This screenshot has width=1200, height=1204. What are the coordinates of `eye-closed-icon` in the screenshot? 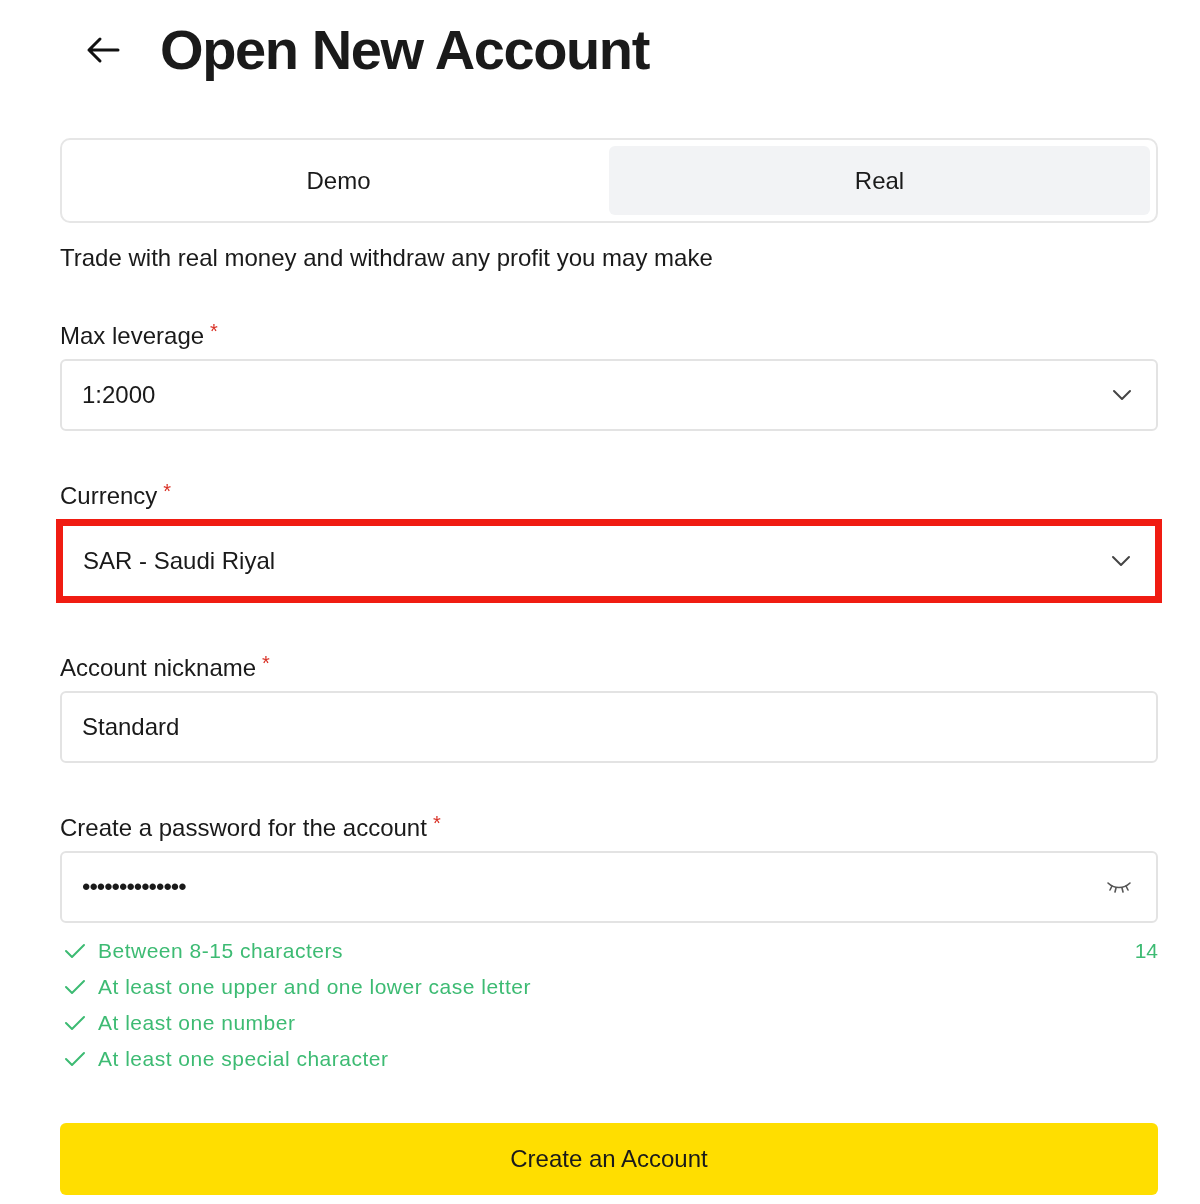 It's located at (1119, 887).